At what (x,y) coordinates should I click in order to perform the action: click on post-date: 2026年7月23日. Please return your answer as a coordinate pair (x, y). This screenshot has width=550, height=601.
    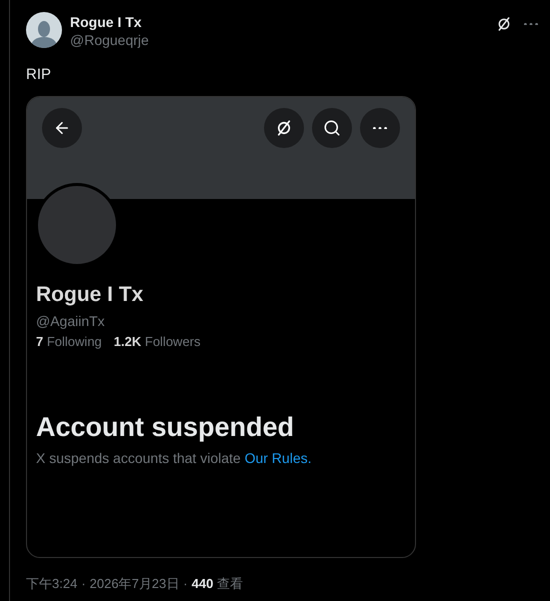
    Looking at the image, I should click on (135, 584).